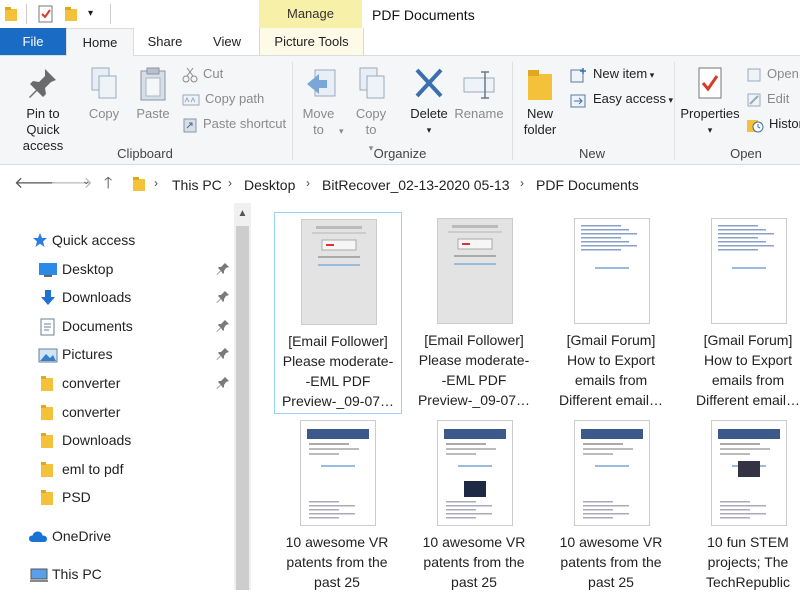 The width and height of the screenshot is (800, 614). I want to click on pin-to-quick-access-button: Pin to Quick access, so click(43, 110).